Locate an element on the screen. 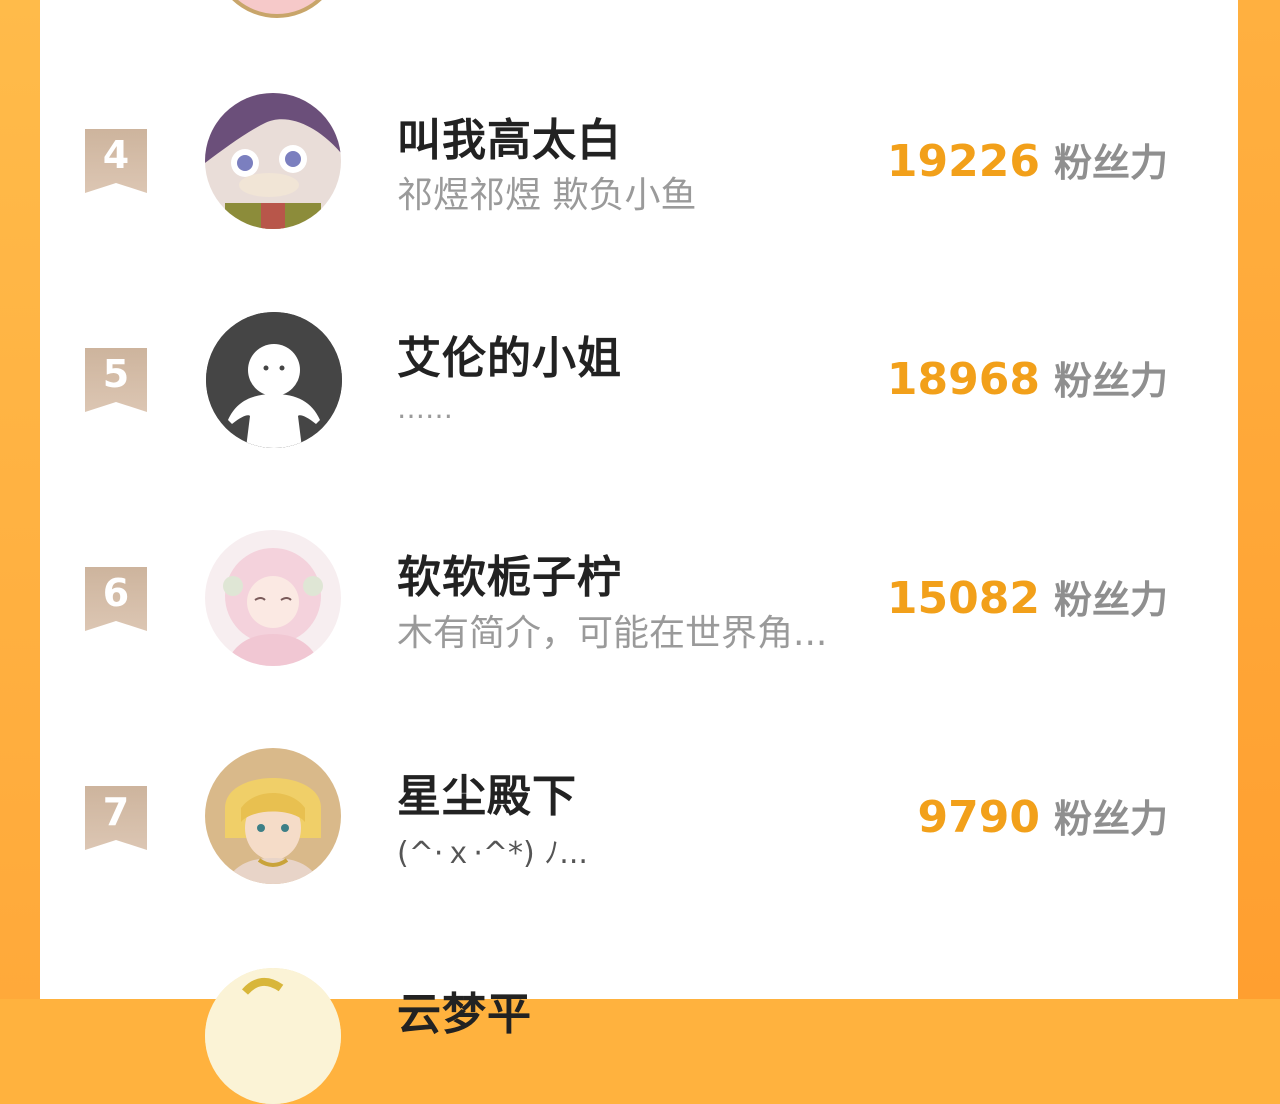 The width and height of the screenshot is (1280, 1104). username: 艾伦的小姐 is located at coordinates (509, 354).